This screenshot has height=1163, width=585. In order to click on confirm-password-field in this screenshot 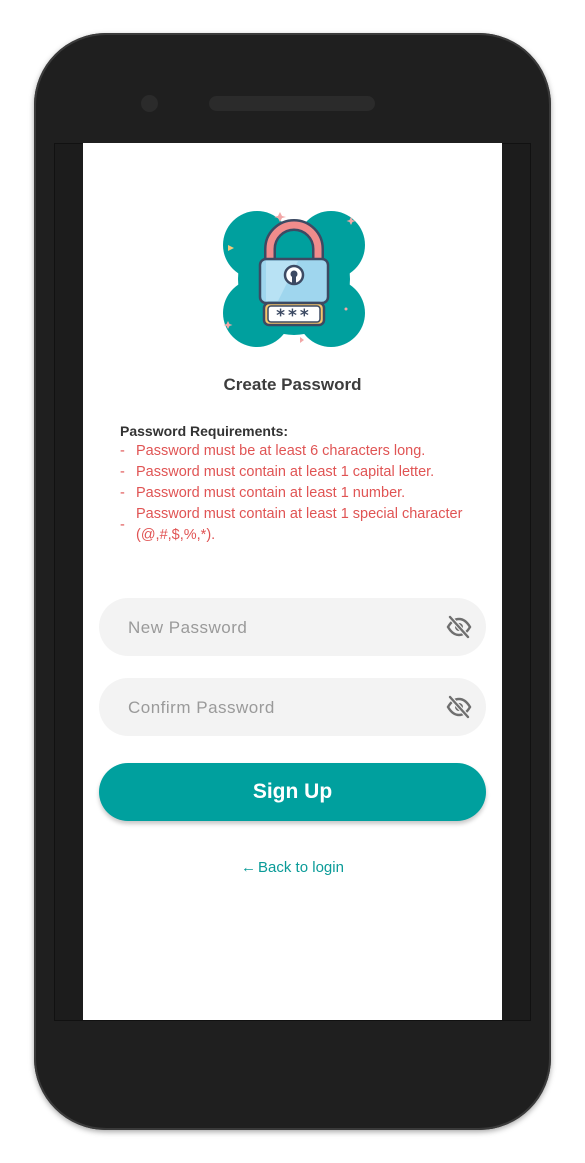, I will do `click(292, 708)`.